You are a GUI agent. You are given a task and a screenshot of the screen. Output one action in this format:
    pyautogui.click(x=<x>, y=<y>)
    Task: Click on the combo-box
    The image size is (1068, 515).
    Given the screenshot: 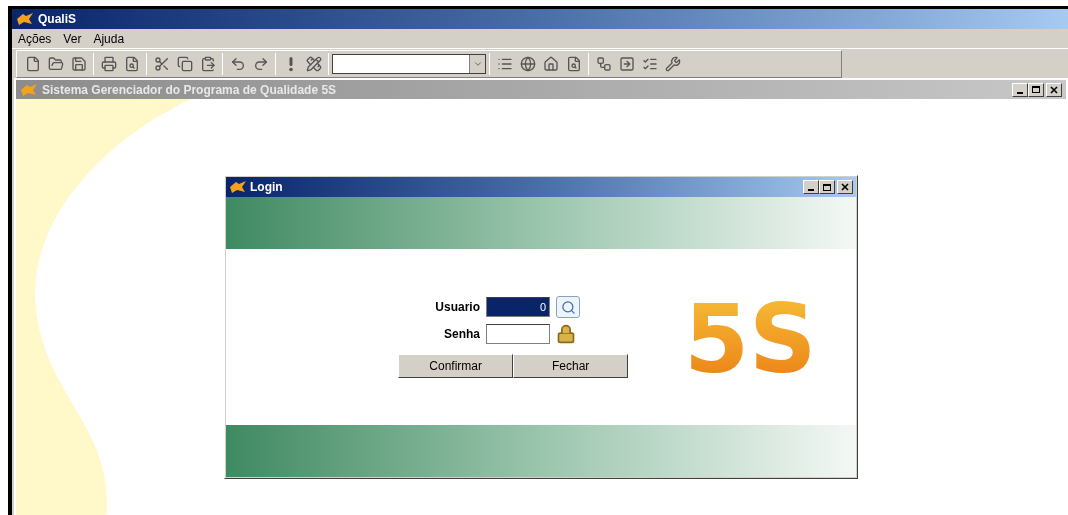 What is the action you would take?
    pyautogui.click(x=409, y=63)
    